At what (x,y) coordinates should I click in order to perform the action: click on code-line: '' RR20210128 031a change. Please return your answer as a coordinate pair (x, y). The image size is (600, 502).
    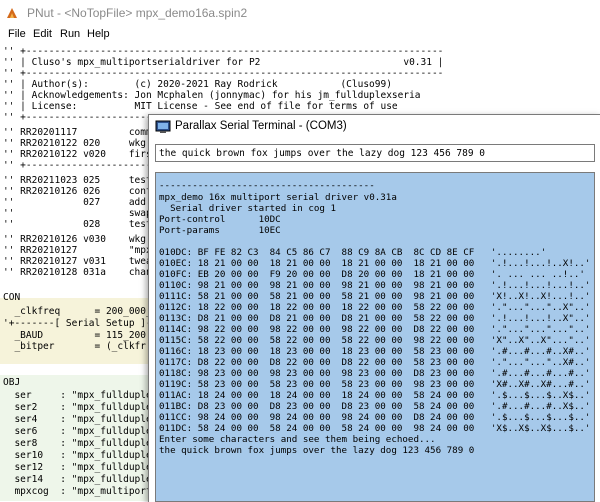
    Looking at the image, I should click on (83, 272).